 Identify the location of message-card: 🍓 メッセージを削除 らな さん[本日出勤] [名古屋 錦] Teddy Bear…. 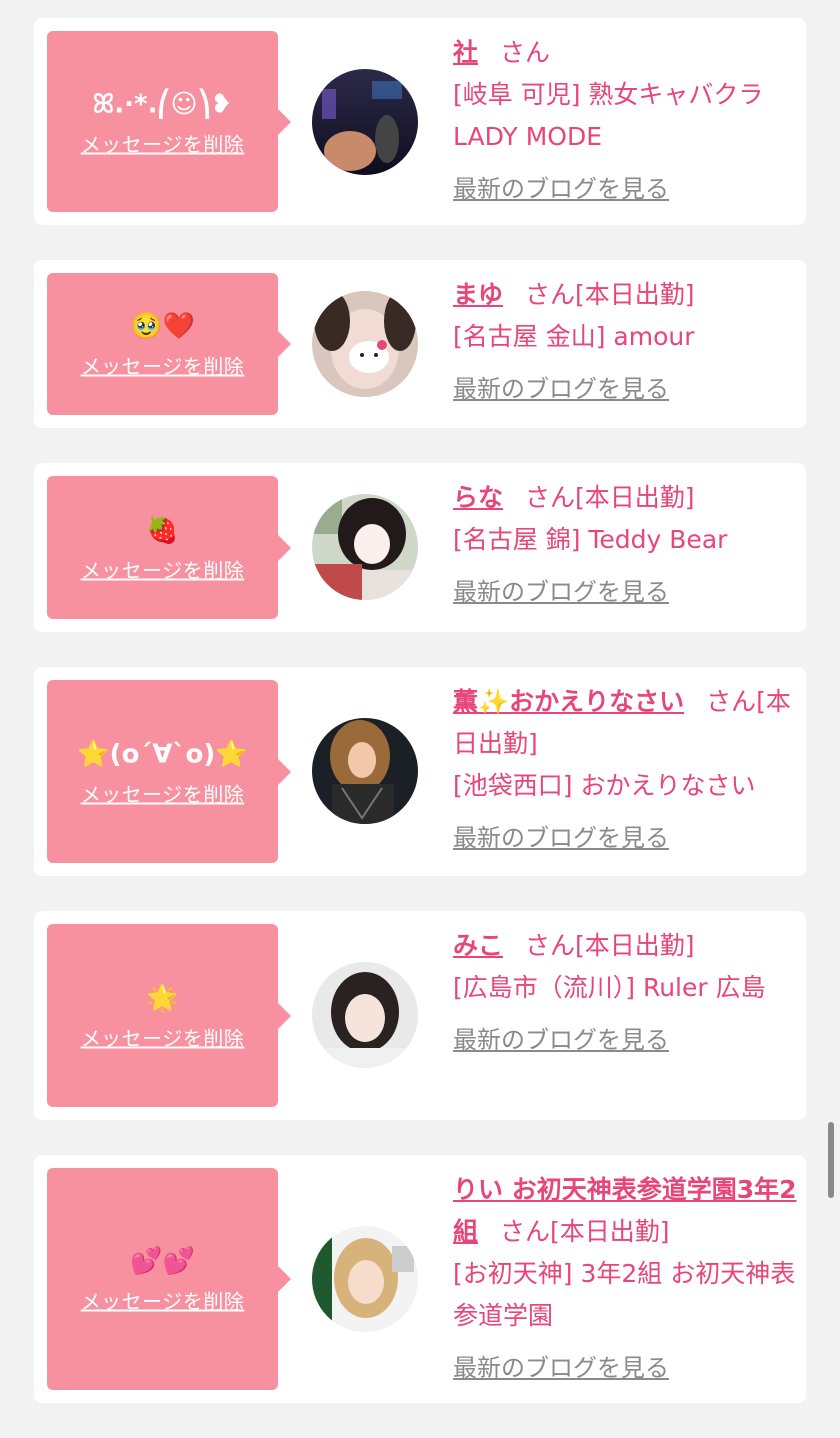
(420, 547).